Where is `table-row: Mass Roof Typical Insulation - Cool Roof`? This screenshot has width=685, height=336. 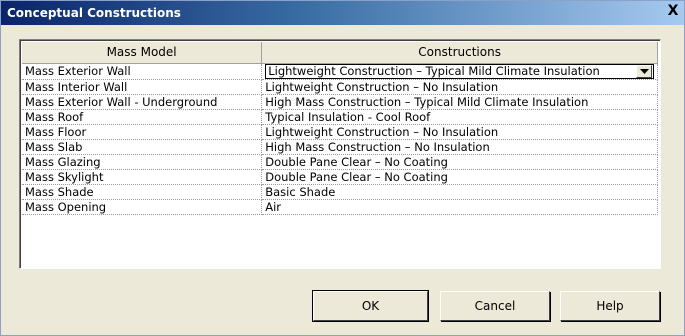
table-row: Mass Roof Typical Insulation - Cool Roof is located at coordinates (340, 117).